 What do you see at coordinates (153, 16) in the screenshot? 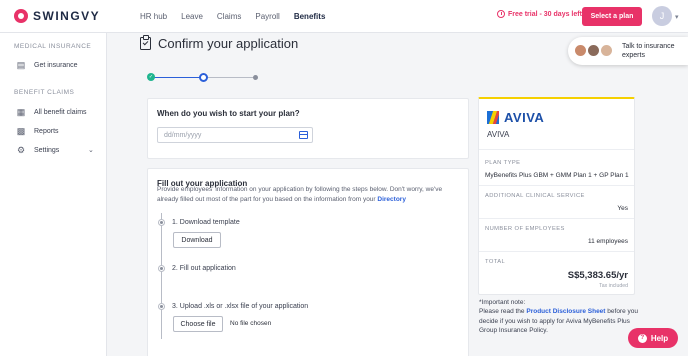
I see `nav-hr-hub: HR hub` at bounding box center [153, 16].